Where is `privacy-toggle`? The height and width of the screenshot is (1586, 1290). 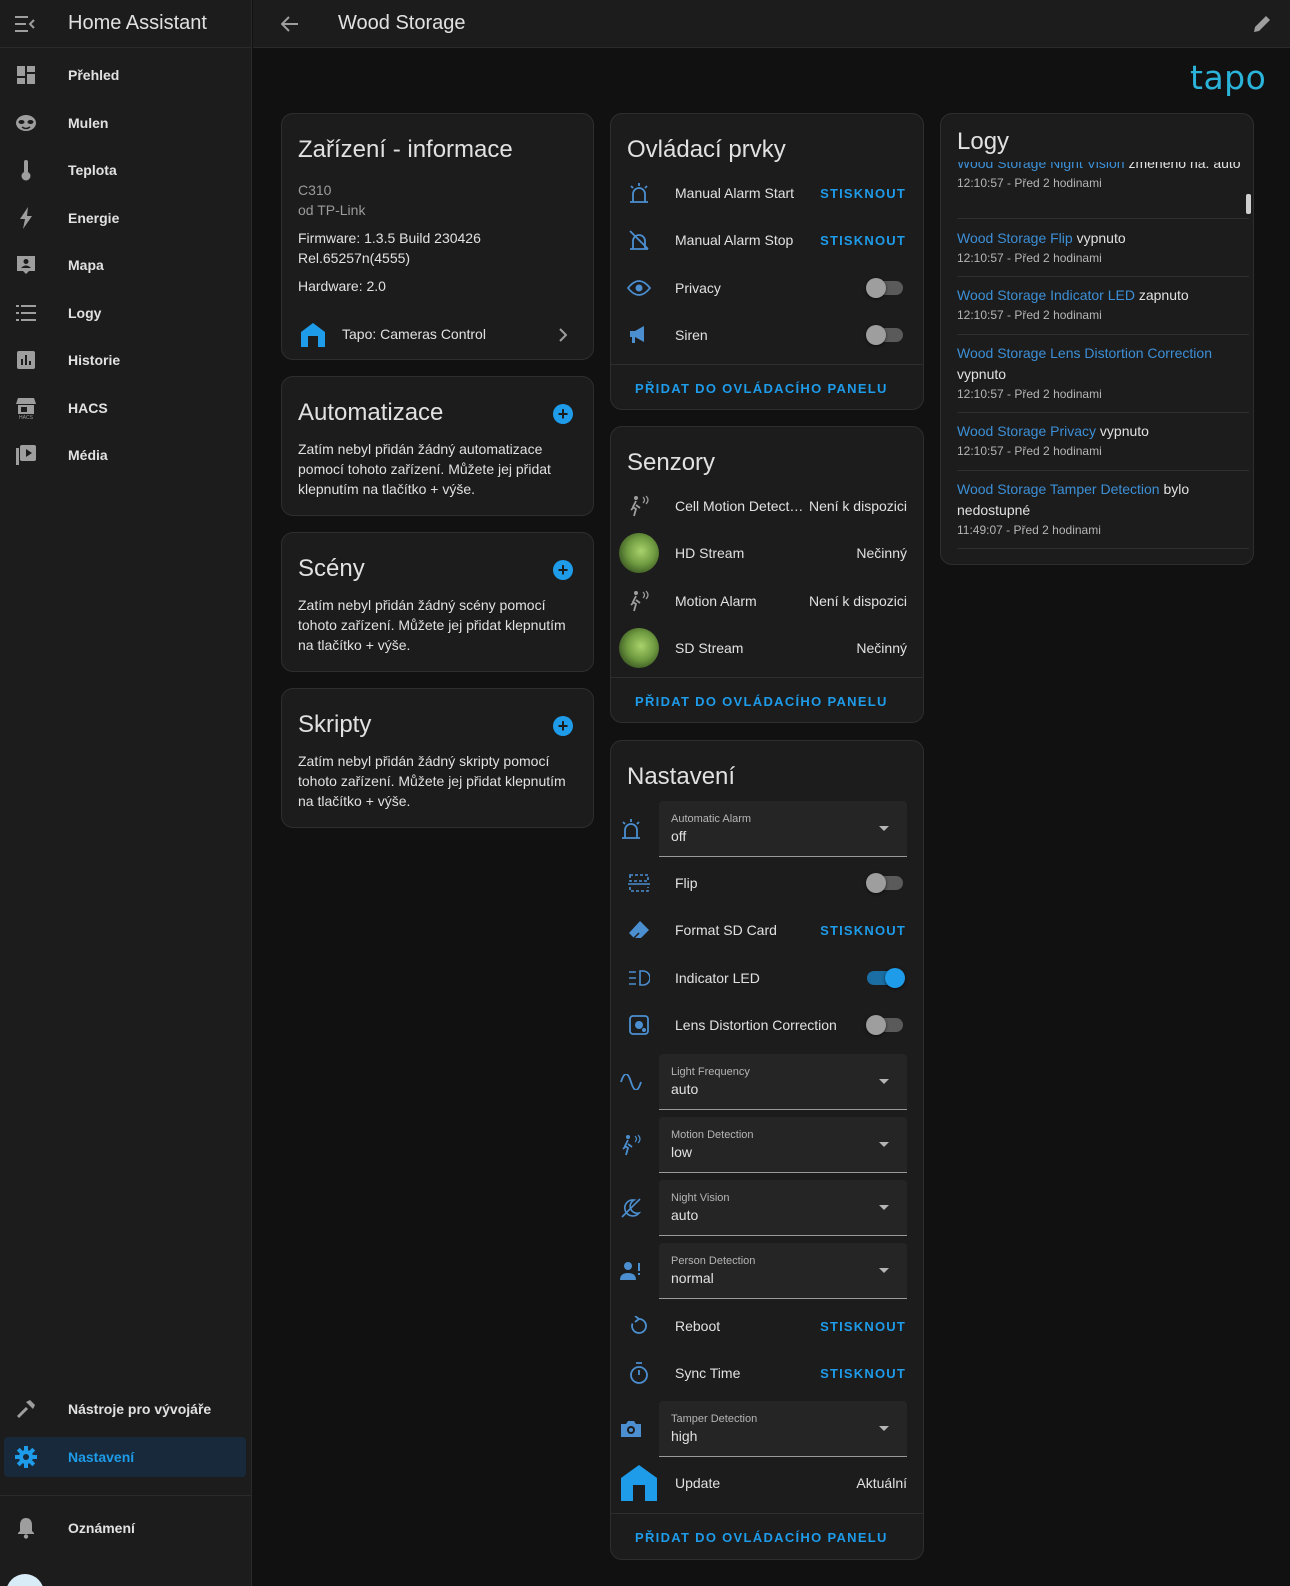 privacy-toggle is located at coordinates (884, 288).